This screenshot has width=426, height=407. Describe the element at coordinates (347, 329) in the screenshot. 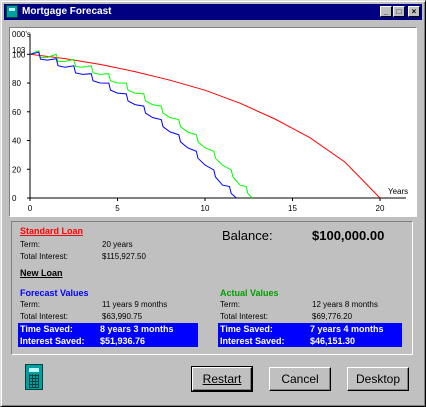

I see `actual-time-saved-value: 7 years 4 months` at that location.